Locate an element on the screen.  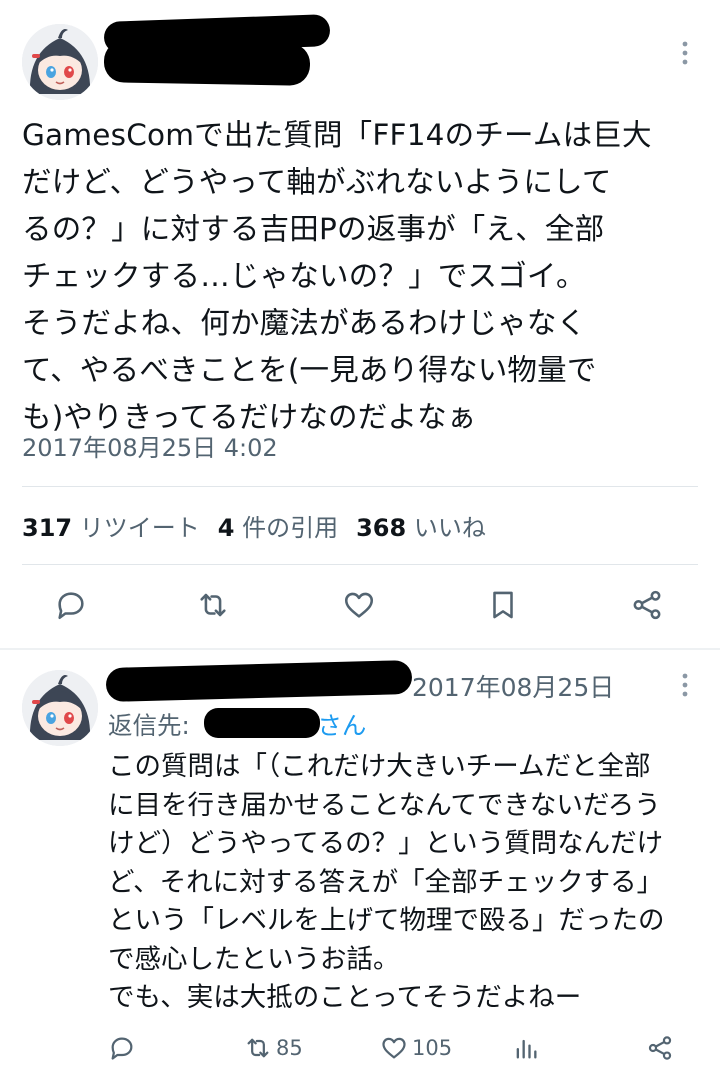
retweets-count: 317 is located at coordinates (47, 528).